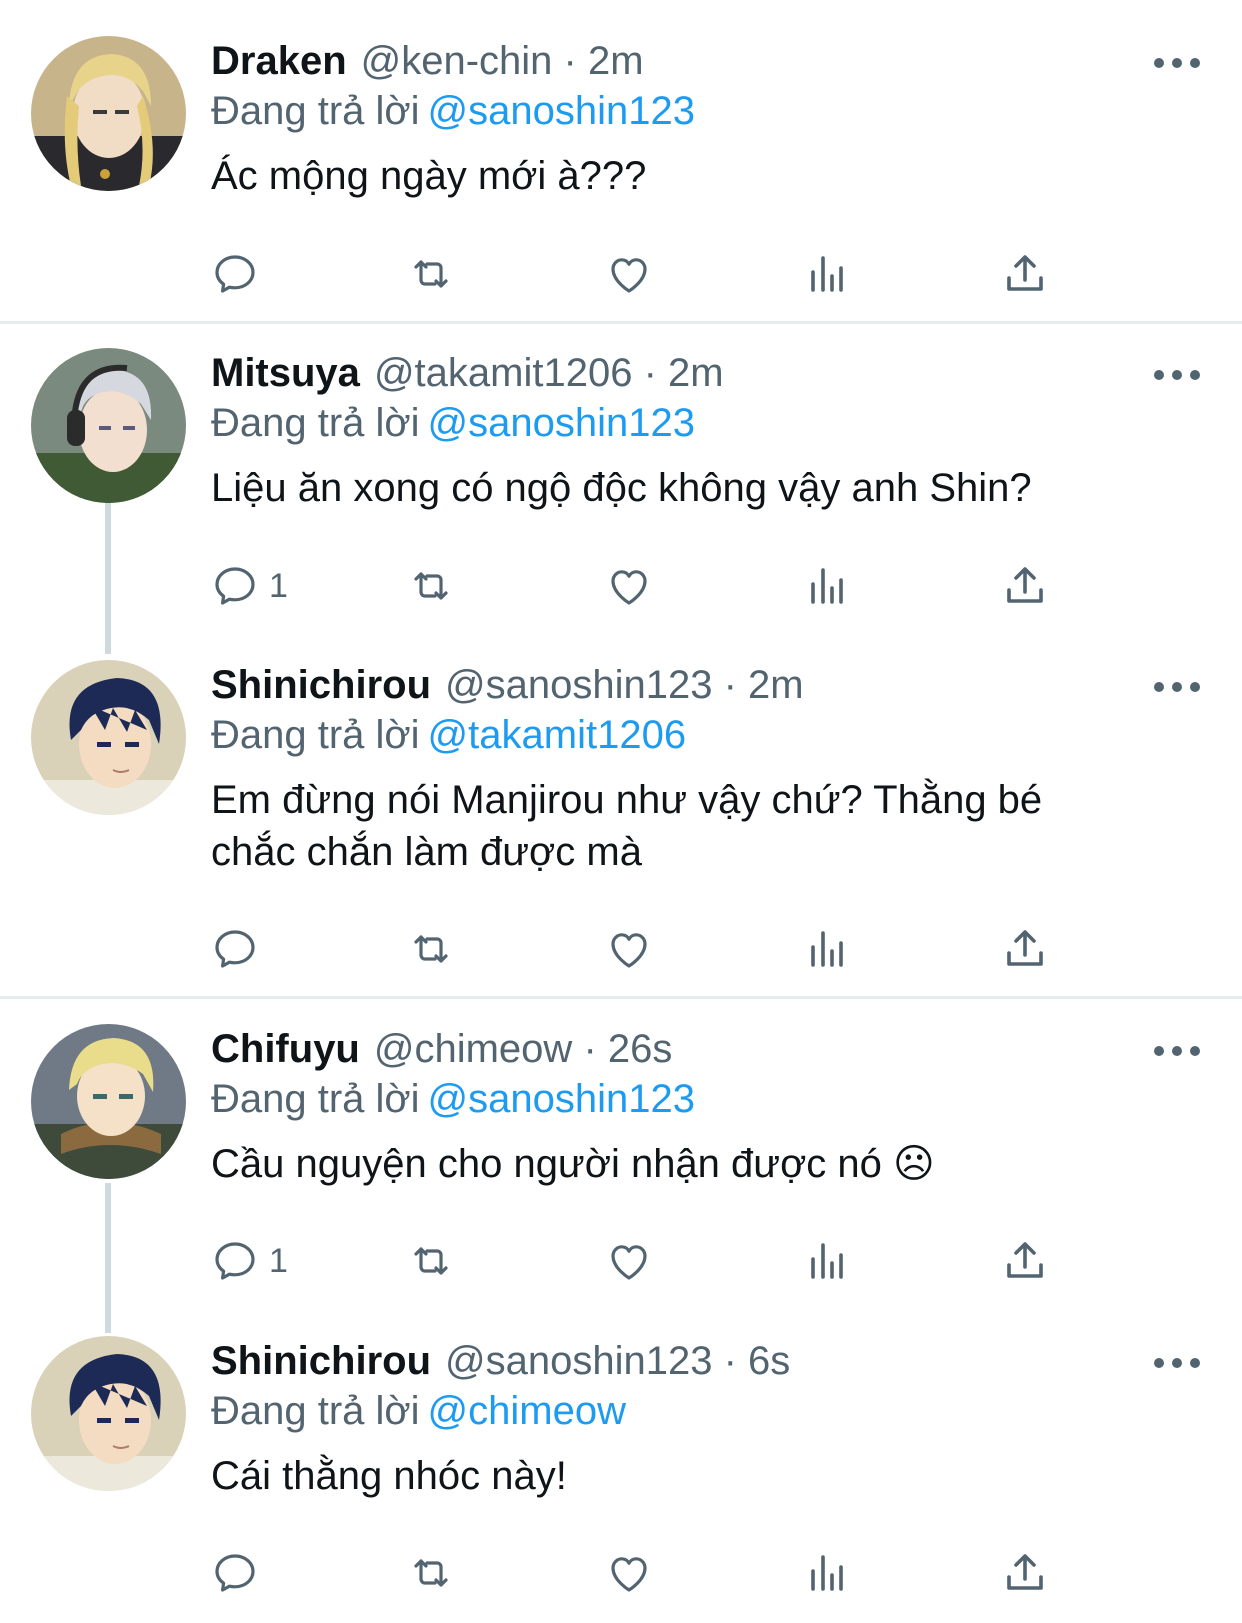 Image resolution: width=1242 pixels, height=1623 pixels. I want to click on tweet-text: Cầu nguyện cho người nhận được nó ☹, so click(573, 1164).